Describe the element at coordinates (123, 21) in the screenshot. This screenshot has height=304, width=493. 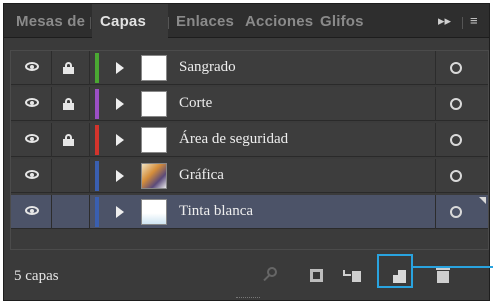
I see `tab-capas: Capas` at that location.